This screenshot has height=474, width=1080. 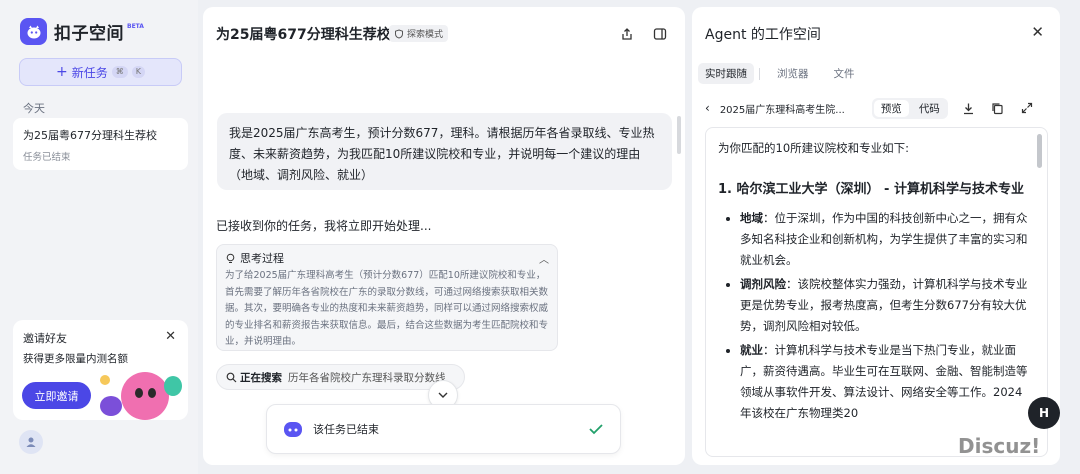 I want to click on expand-icon, so click(x=1027, y=108).